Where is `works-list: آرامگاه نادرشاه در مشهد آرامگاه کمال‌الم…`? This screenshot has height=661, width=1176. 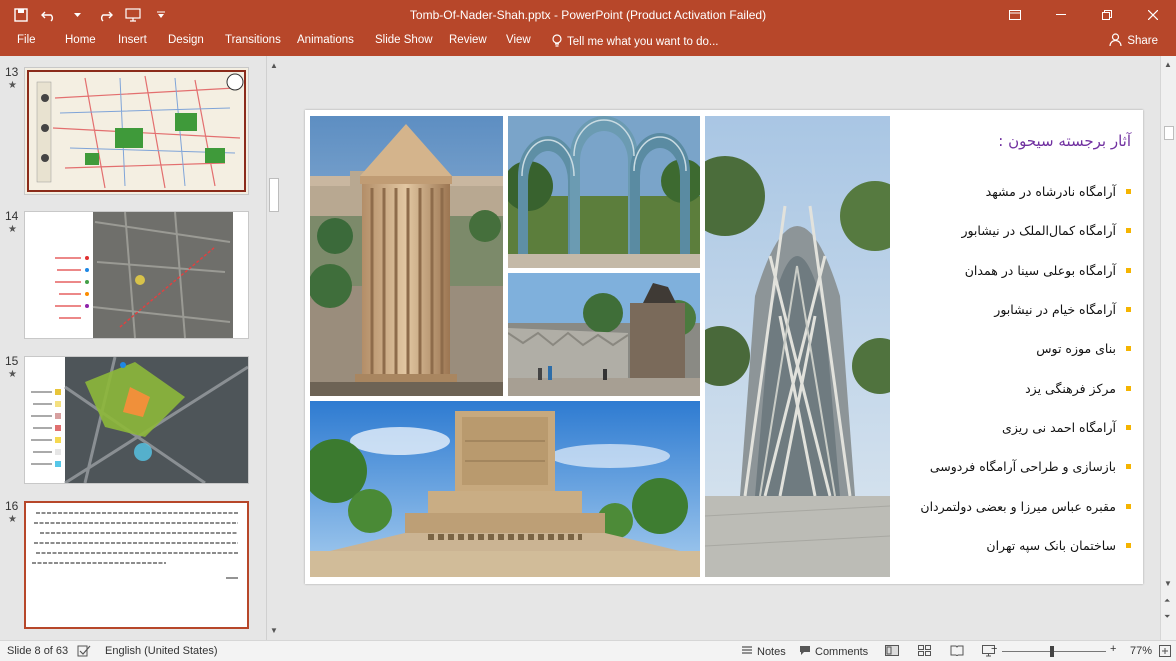 works-list: آرامگاه نادرشاه در مشهد آرامگاه کمال‌الم… is located at coordinates (1001, 368).